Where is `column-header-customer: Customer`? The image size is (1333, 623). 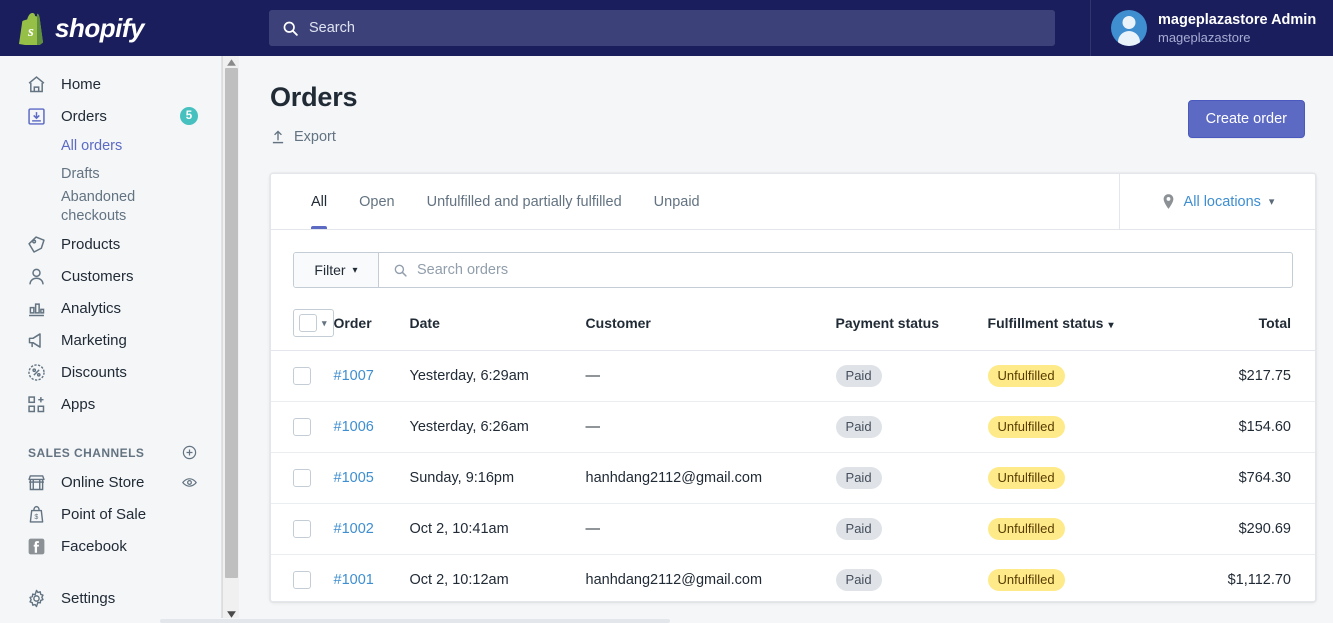 column-header-customer: Customer is located at coordinates (710, 325).